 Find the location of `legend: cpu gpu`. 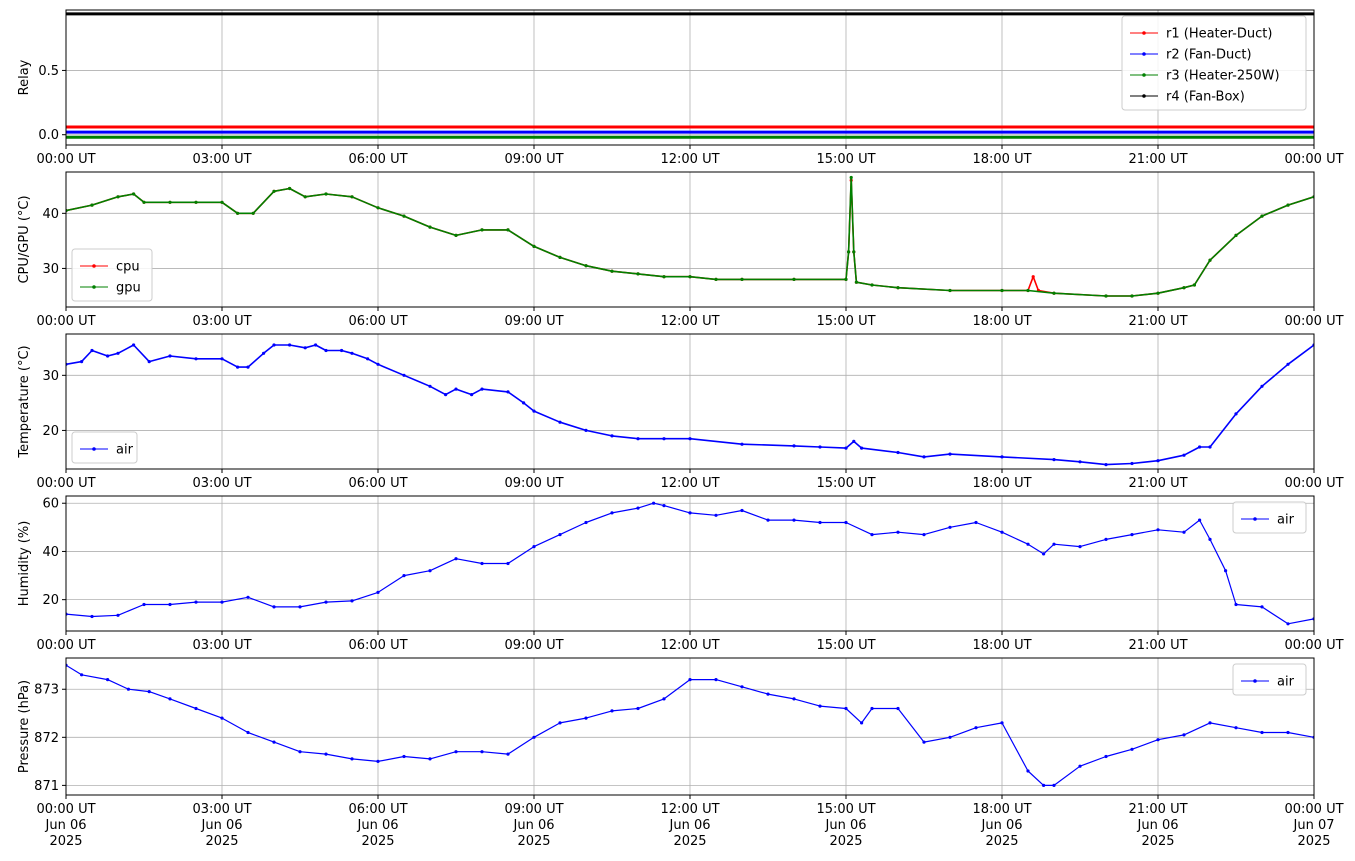

legend: cpu gpu is located at coordinates (112, 275).